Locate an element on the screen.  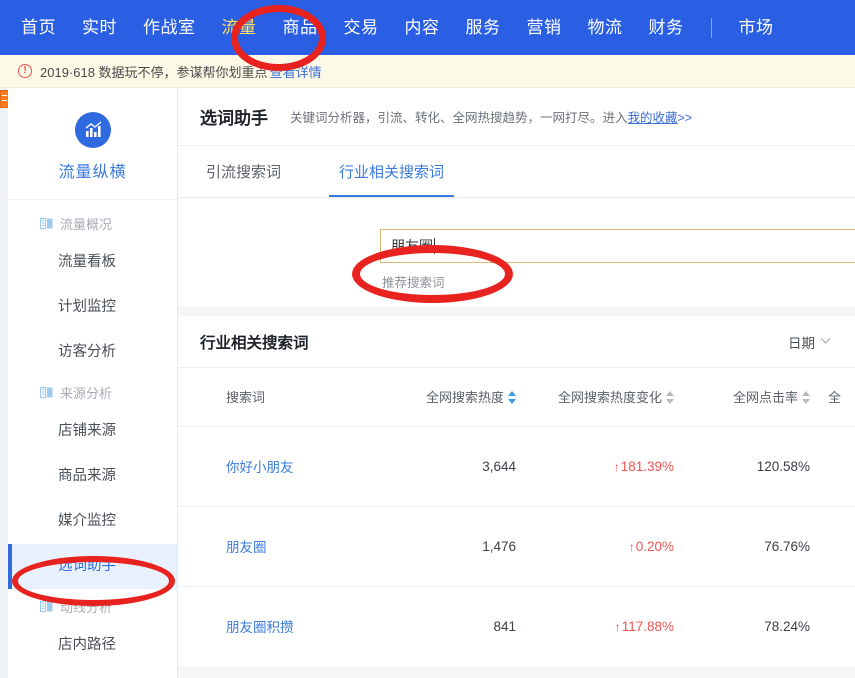
sidebar-item-label: 选词助手 is located at coordinates (87, 566).